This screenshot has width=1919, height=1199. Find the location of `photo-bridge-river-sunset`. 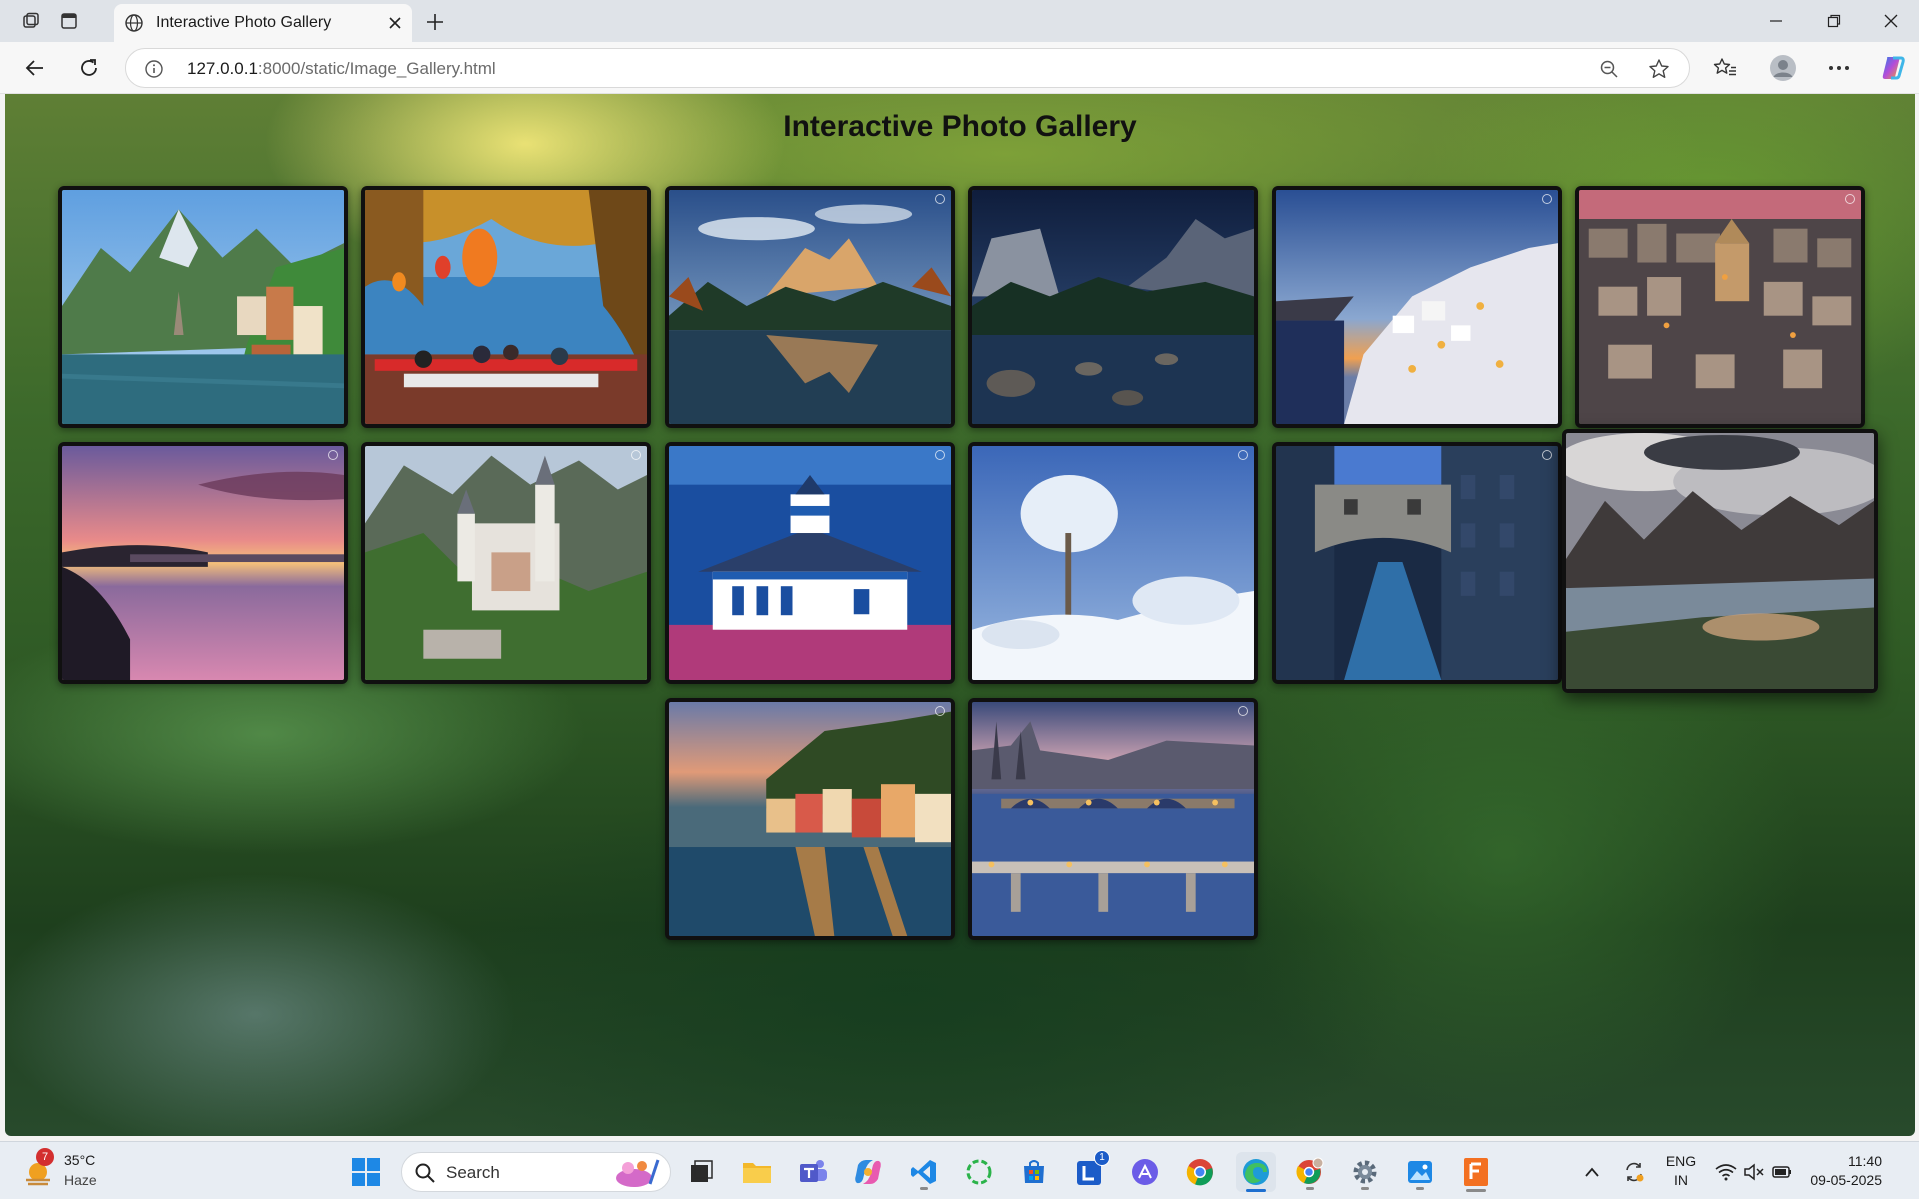

photo-bridge-river-sunset is located at coordinates (203, 563).